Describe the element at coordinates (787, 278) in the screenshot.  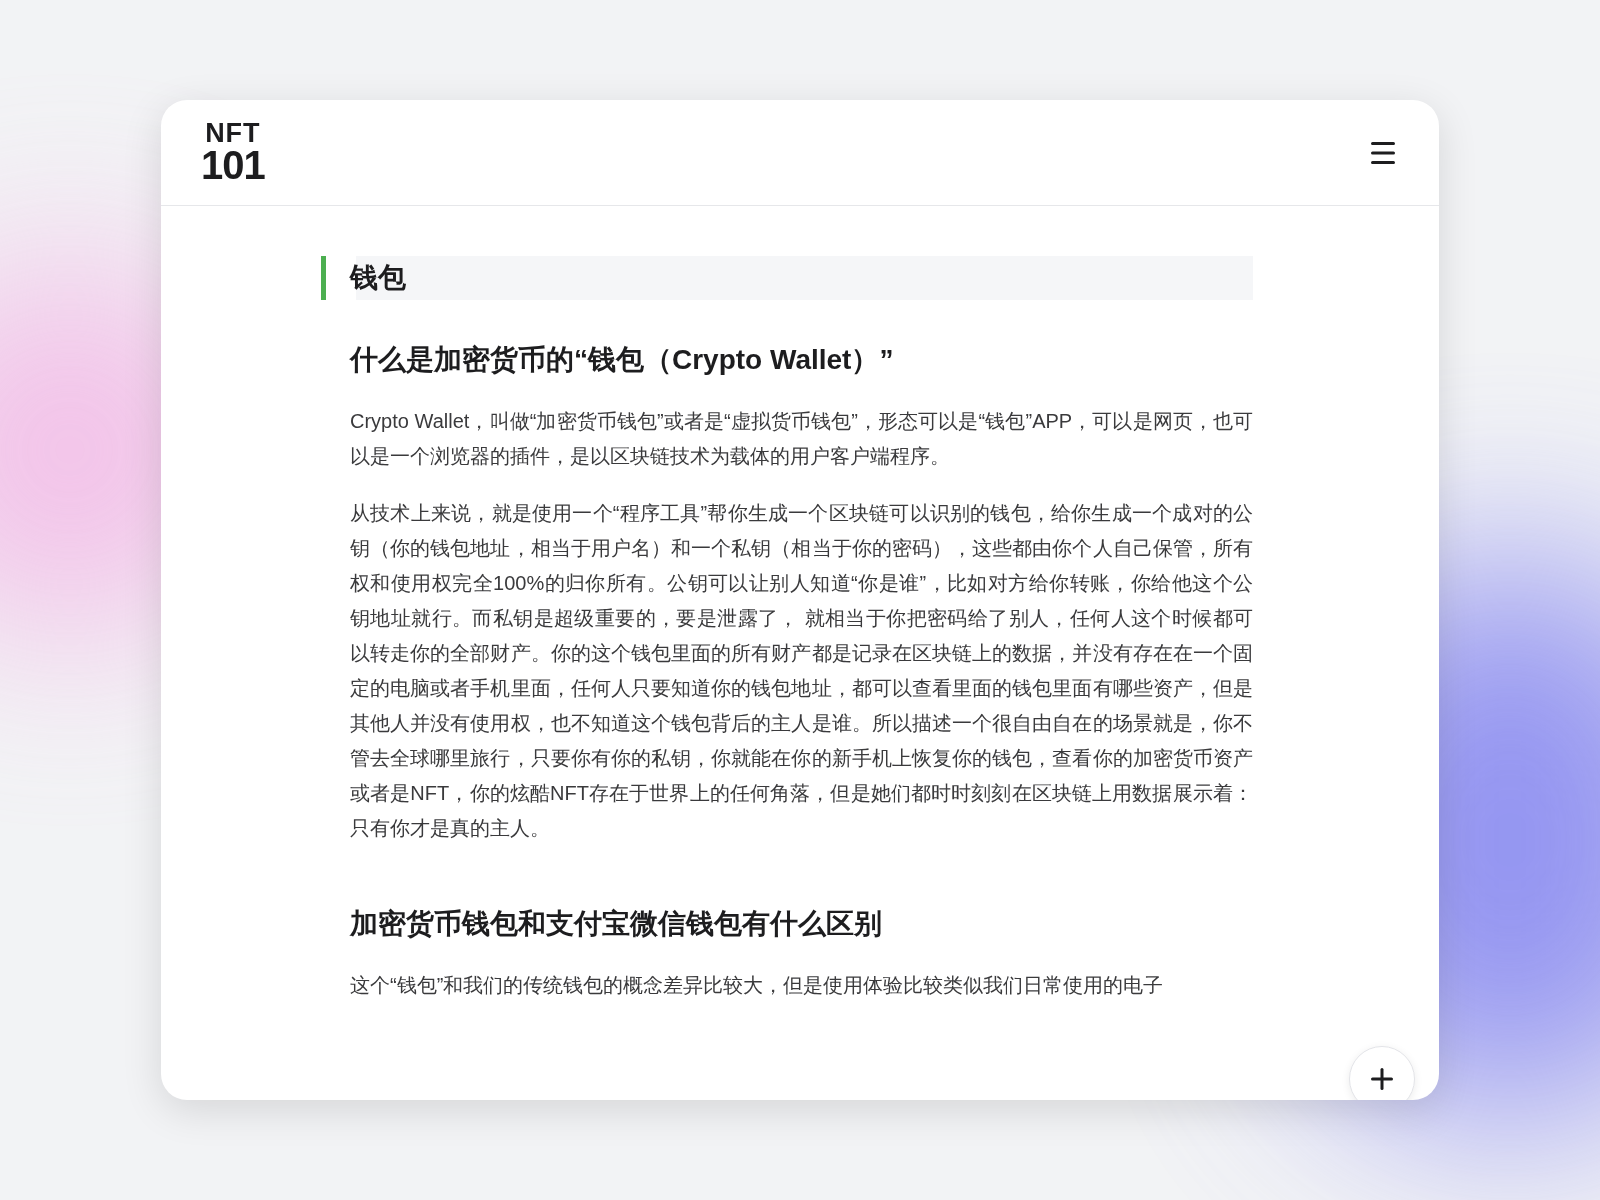
I see `page-title: 钱包` at that location.